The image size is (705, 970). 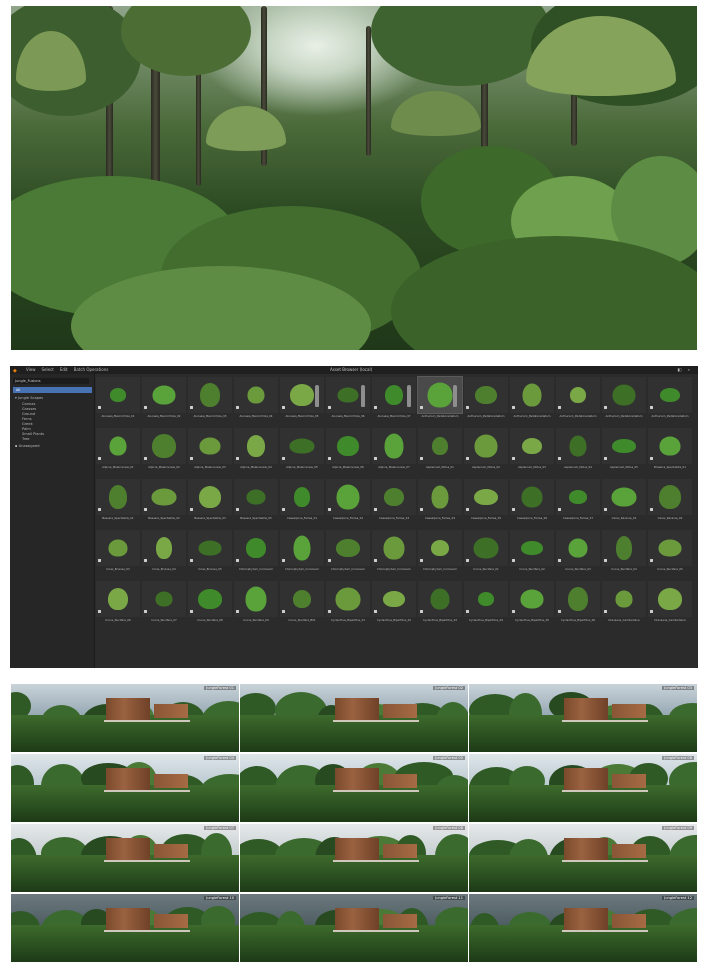 What do you see at coordinates (302, 501) in the screenshot?
I see `asset-tile: Caesalpinia_Ferrea_01` at bounding box center [302, 501].